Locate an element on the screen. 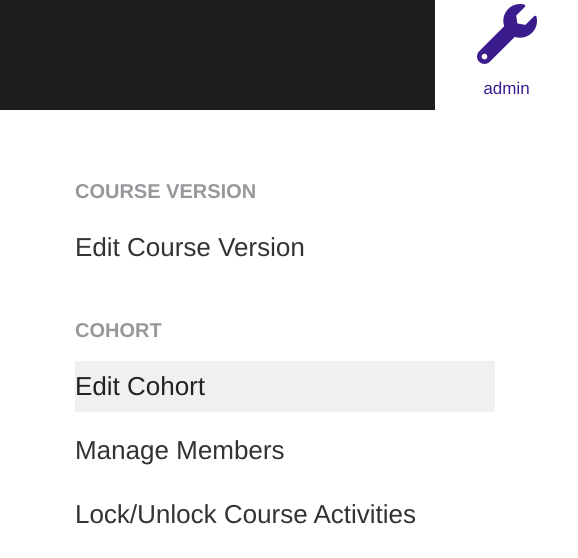  section-heading: COURSE VERSION is located at coordinates (165, 192).